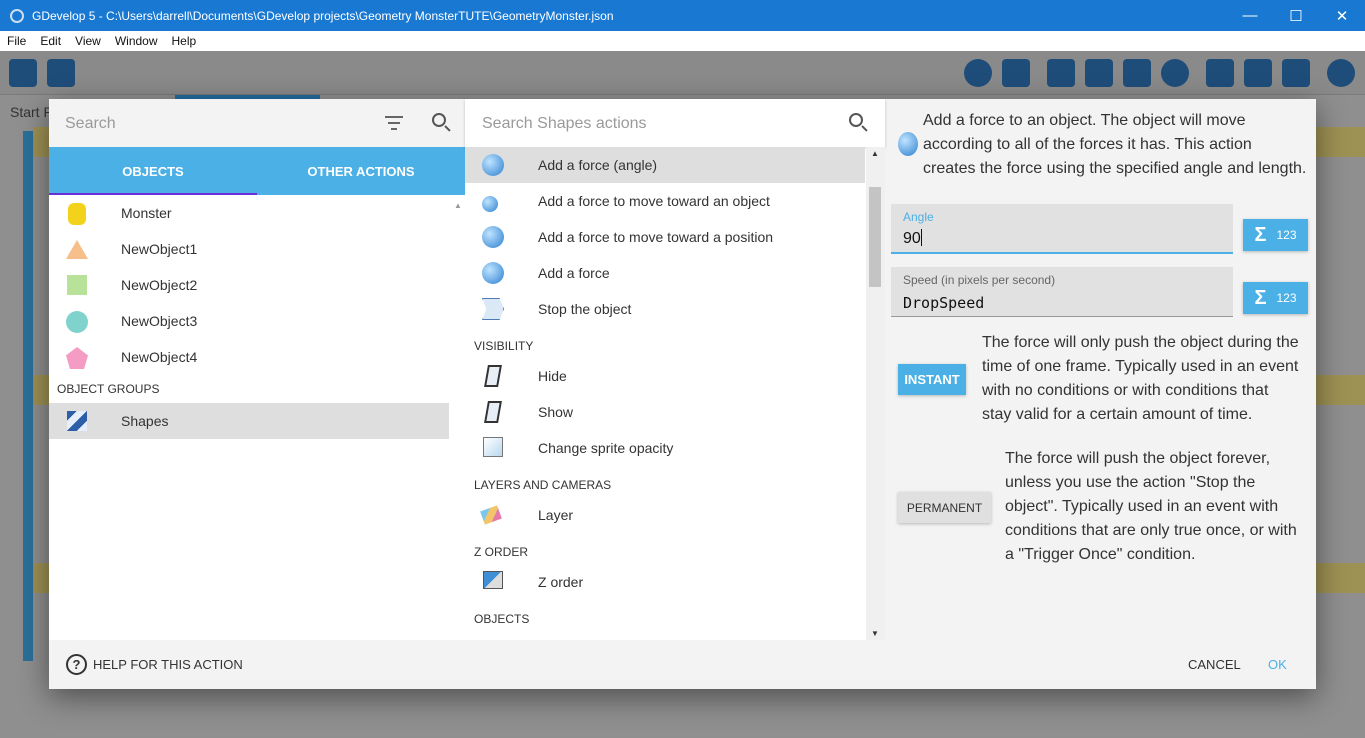 The width and height of the screenshot is (1365, 738). Describe the element at coordinates (912, 238) in the screenshot. I see `angle-input: 90` at that location.